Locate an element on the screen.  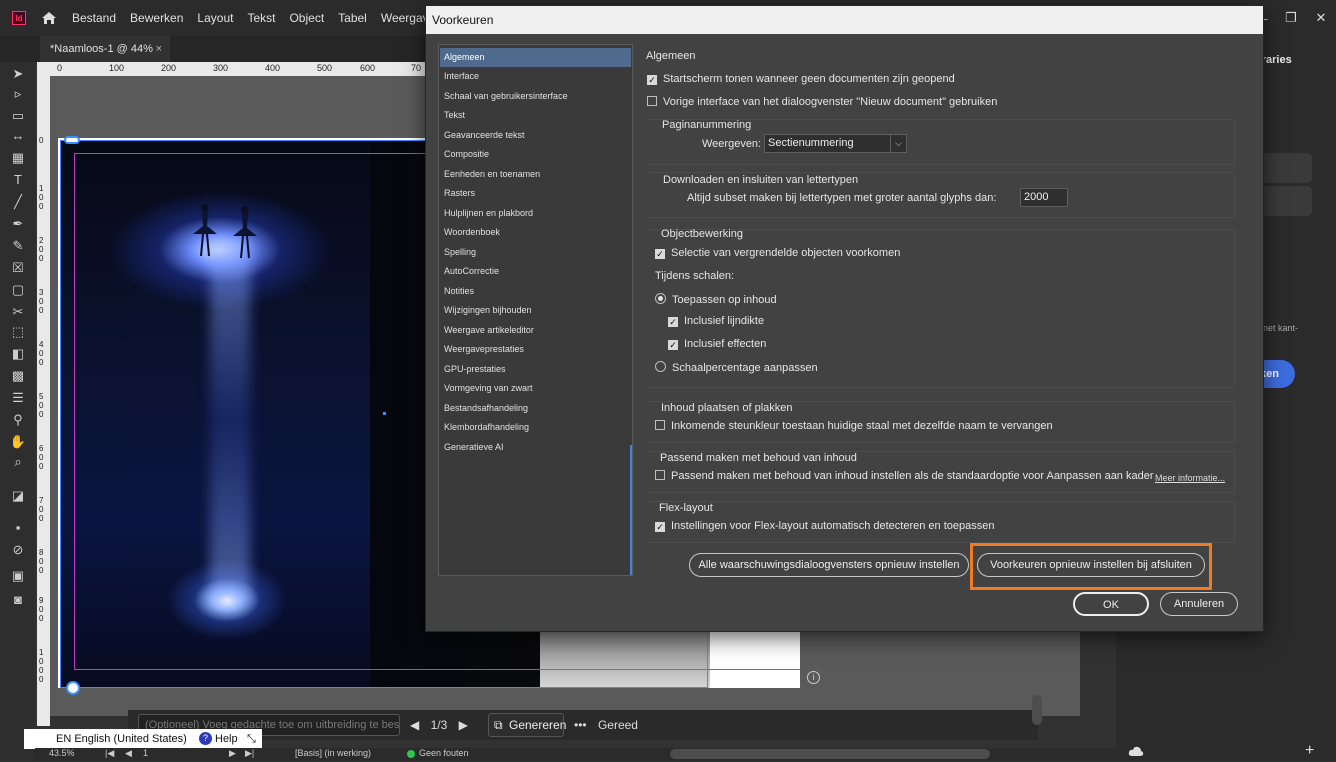
help-label: Help is located at coordinates (226, 739).